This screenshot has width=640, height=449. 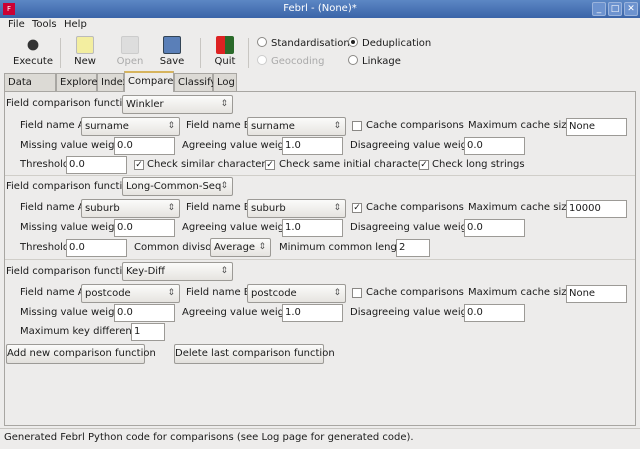 I want to click on function-value: Winkler, so click(x=145, y=104).